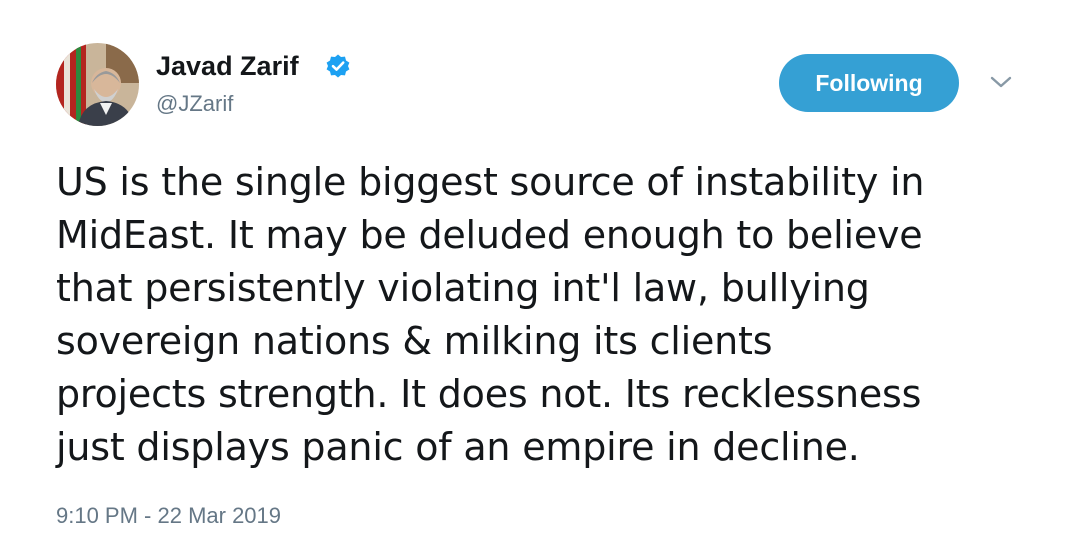 The image size is (1068, 544). I want to click on profile-photo-icon, so click(97, 84).